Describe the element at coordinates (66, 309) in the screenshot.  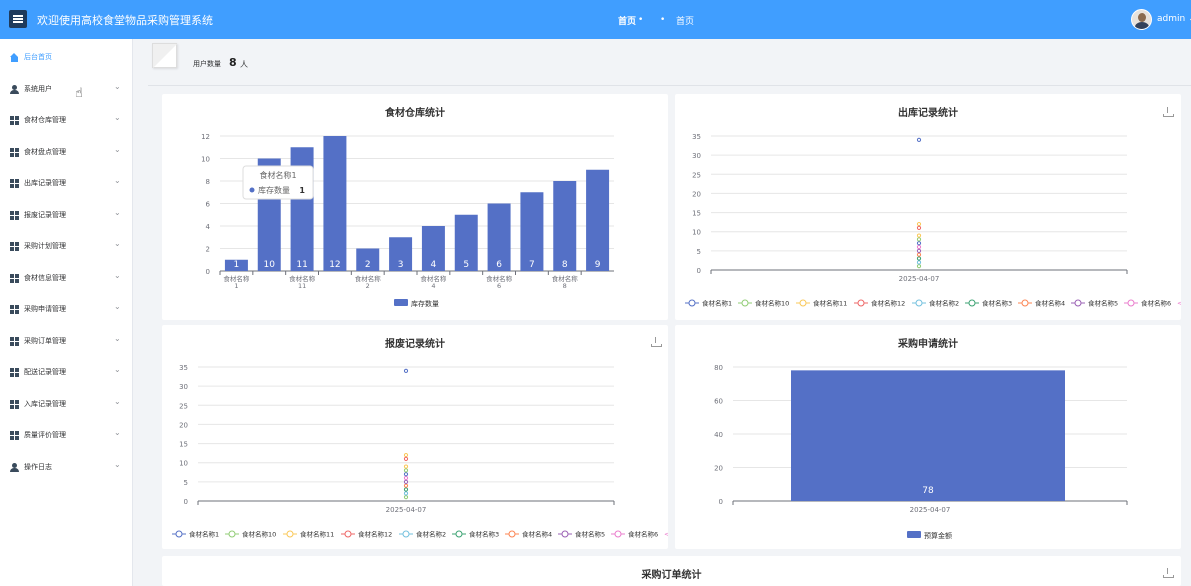
I see `sidebar-item: 采购申请管理 ⌄` at that location.